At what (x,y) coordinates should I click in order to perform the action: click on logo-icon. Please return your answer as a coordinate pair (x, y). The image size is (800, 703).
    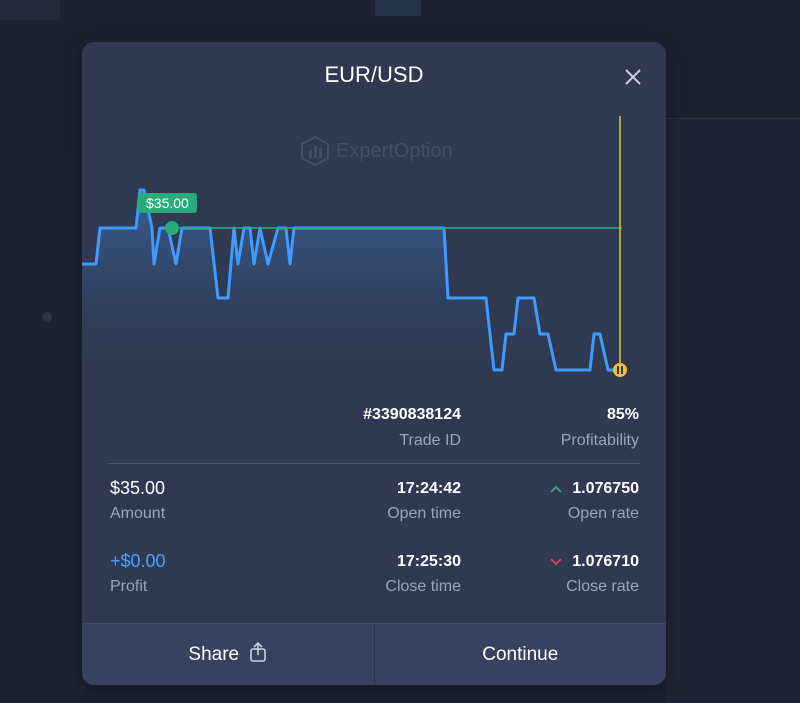
    Looking at the image, I should click on (315, 151).